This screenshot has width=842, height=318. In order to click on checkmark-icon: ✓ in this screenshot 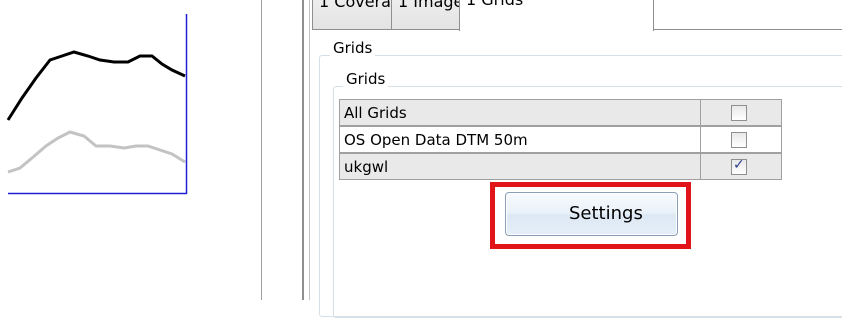, I will do `click(739, 165)`.